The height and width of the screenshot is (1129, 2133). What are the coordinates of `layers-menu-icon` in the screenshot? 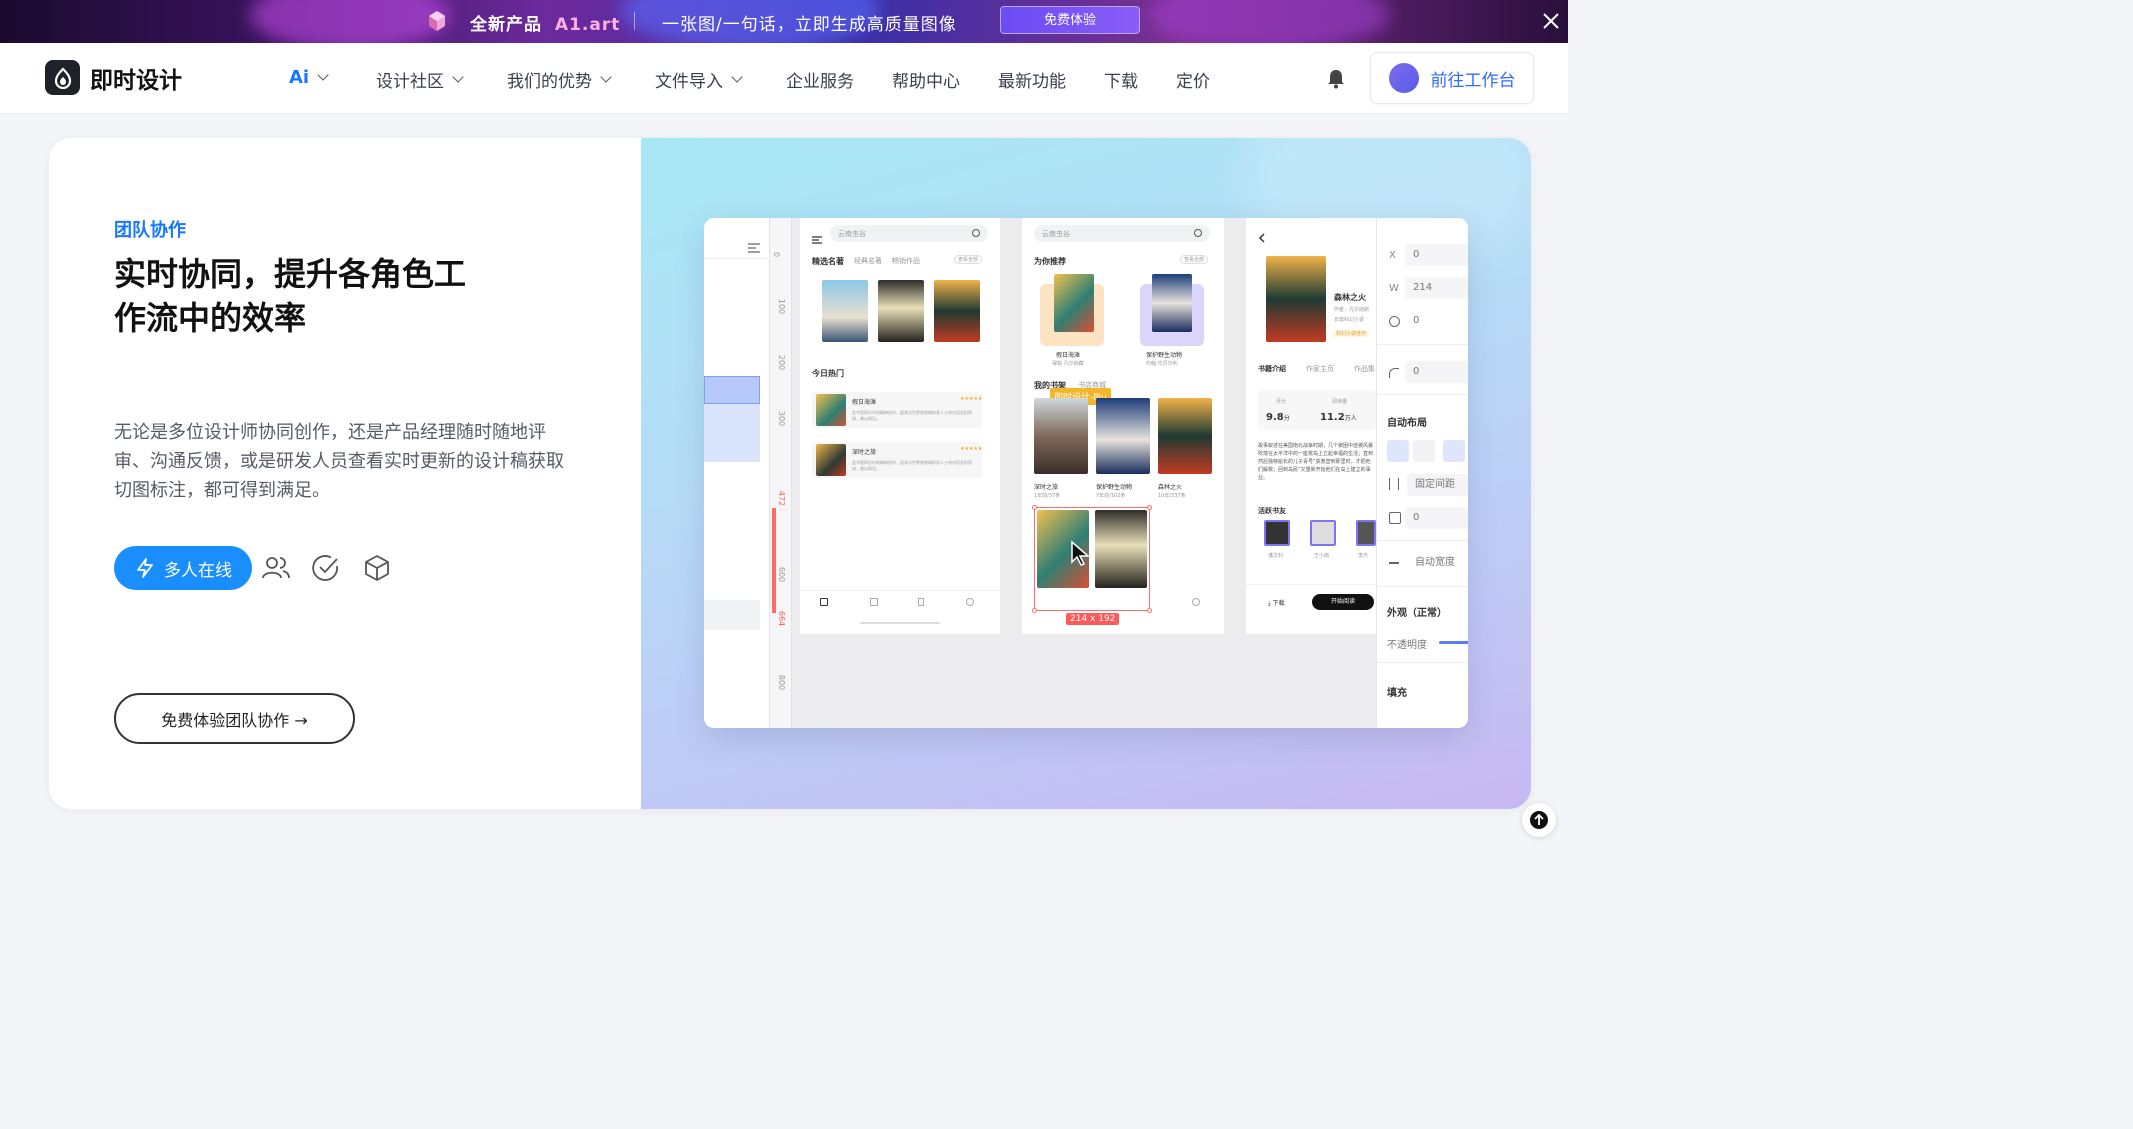 It's located at (754, 245).